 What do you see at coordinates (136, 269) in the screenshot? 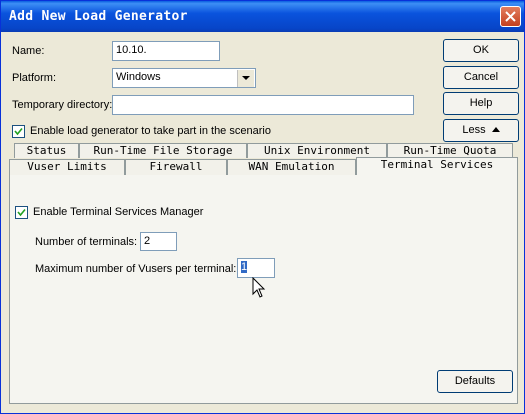
I see `max-vusers-label: Maximum number of Vusers per terminal:` at bounding box center [136, 269].